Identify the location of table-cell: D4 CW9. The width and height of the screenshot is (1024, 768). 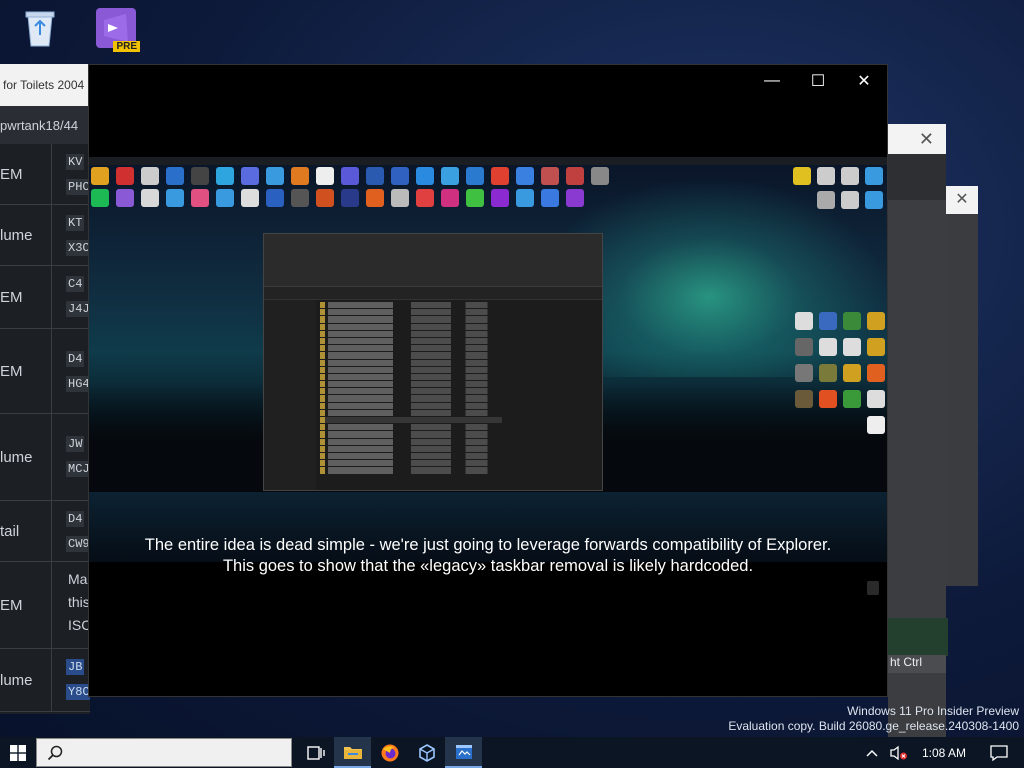
(78, 531).